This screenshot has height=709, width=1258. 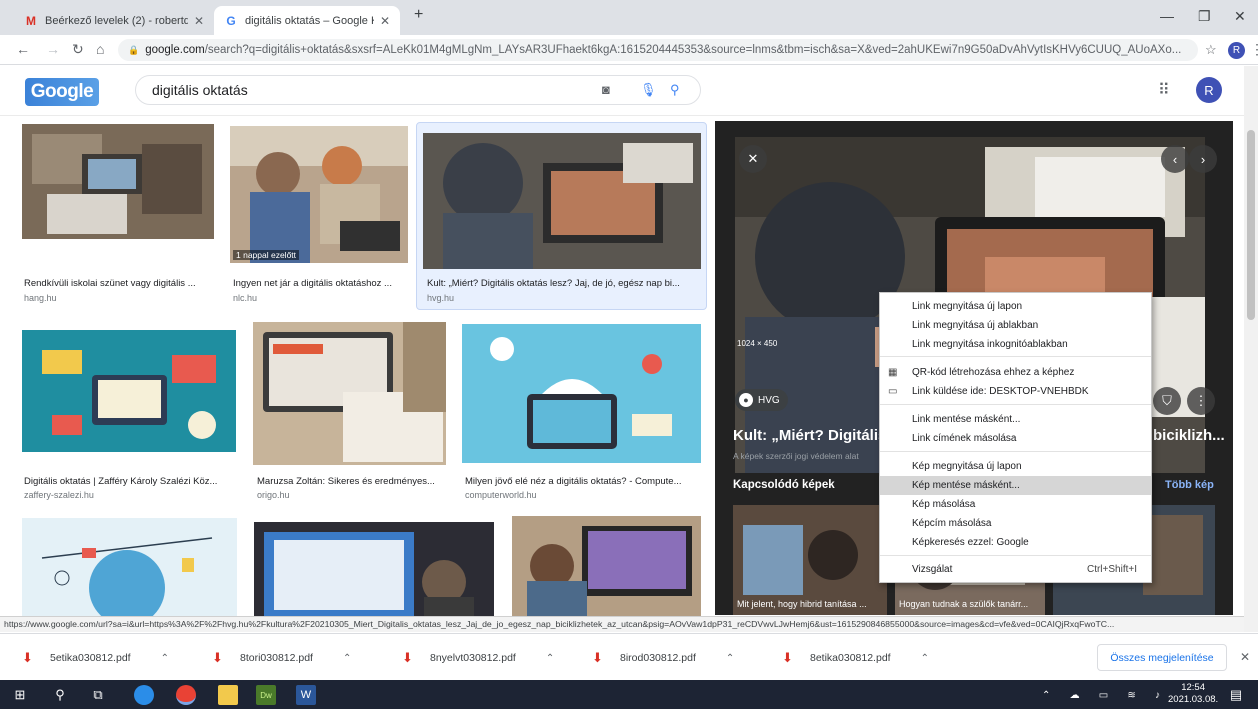 What do you see at coordinates (1015, 523) in the screenshot?
I see `menu-copy-image-address: Képcím másolása` at bounding box center [1015, 523].